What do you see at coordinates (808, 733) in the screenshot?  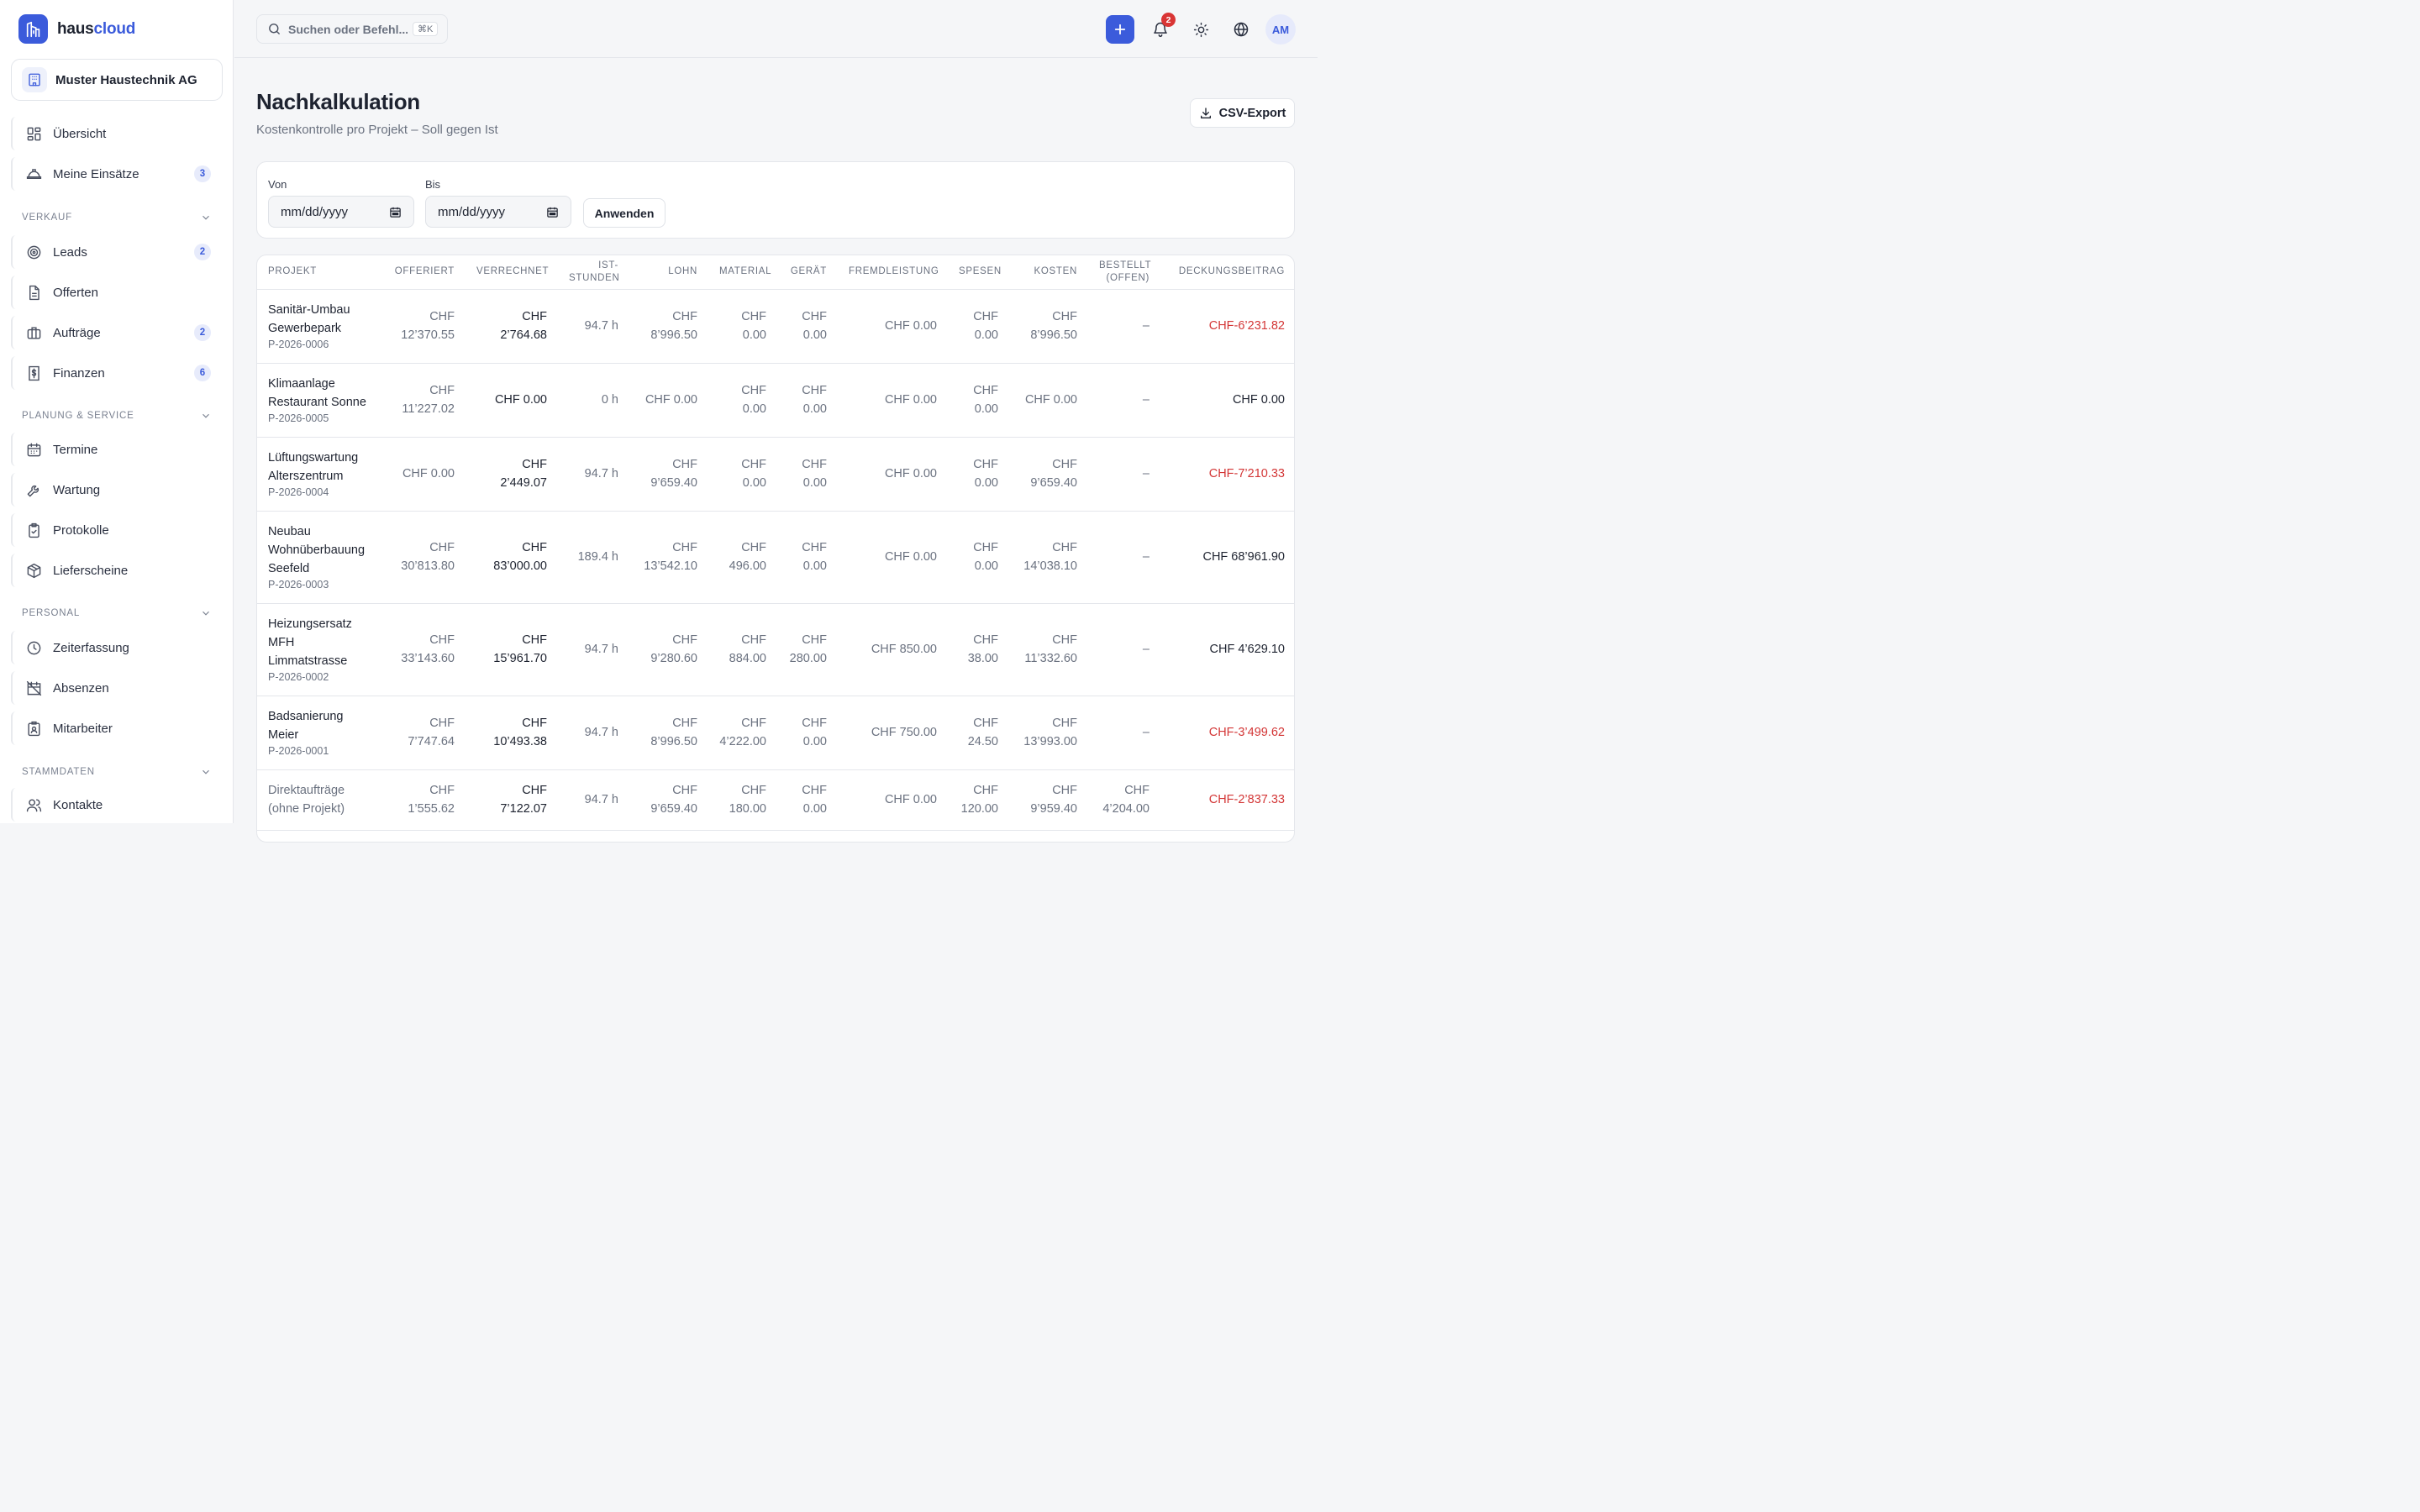 I see `cell-geraet: CHF 0.00` at bounding box center [808, 733].